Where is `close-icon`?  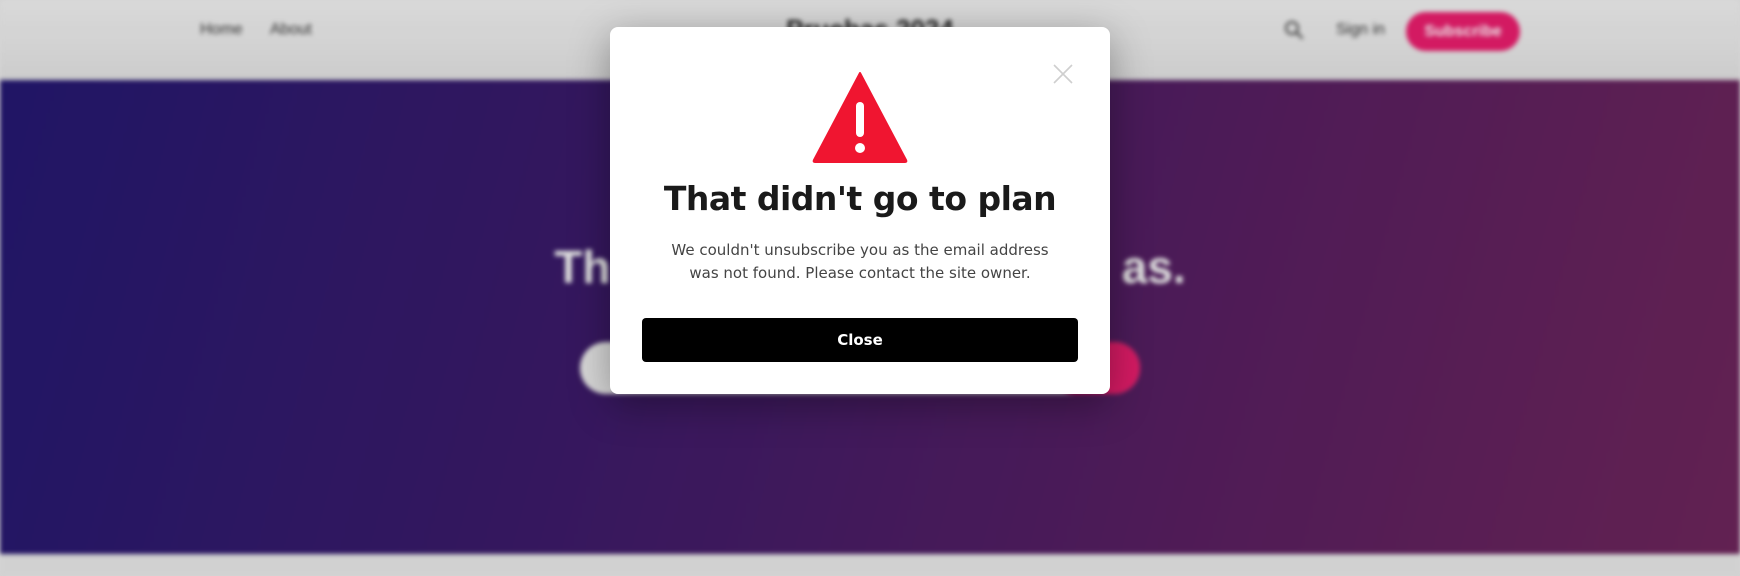 close-icon is located at coordinates (1063, 74).